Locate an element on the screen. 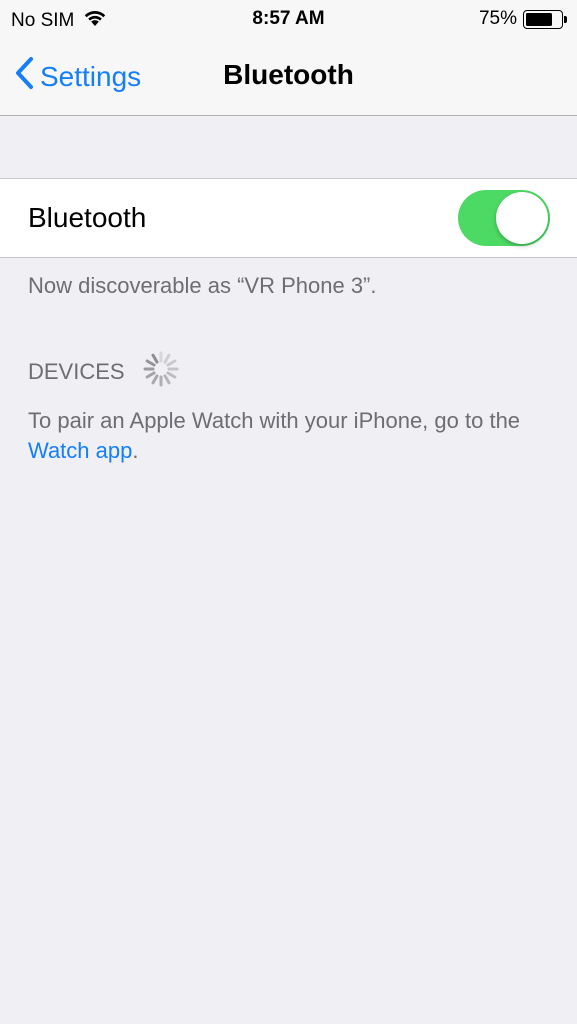 The image size is (577, 1024). page-title: Bluetooth is located at coordinates (288, 74).